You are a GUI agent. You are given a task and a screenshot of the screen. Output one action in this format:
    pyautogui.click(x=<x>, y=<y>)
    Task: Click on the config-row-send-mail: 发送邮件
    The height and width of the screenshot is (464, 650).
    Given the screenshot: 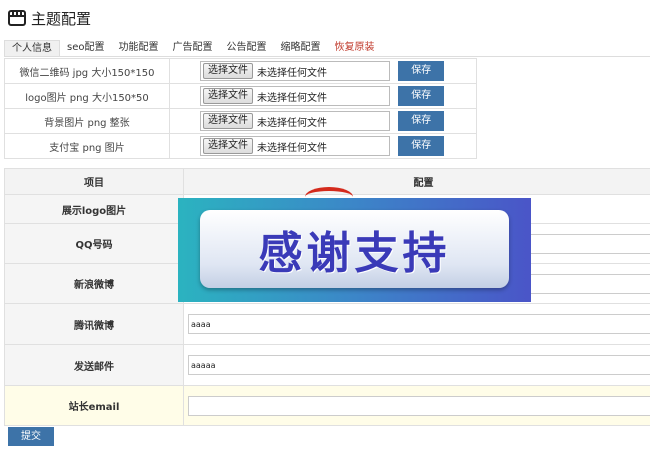 What is the action you would take?
    pyautogui.click(x=327, y=365)
    